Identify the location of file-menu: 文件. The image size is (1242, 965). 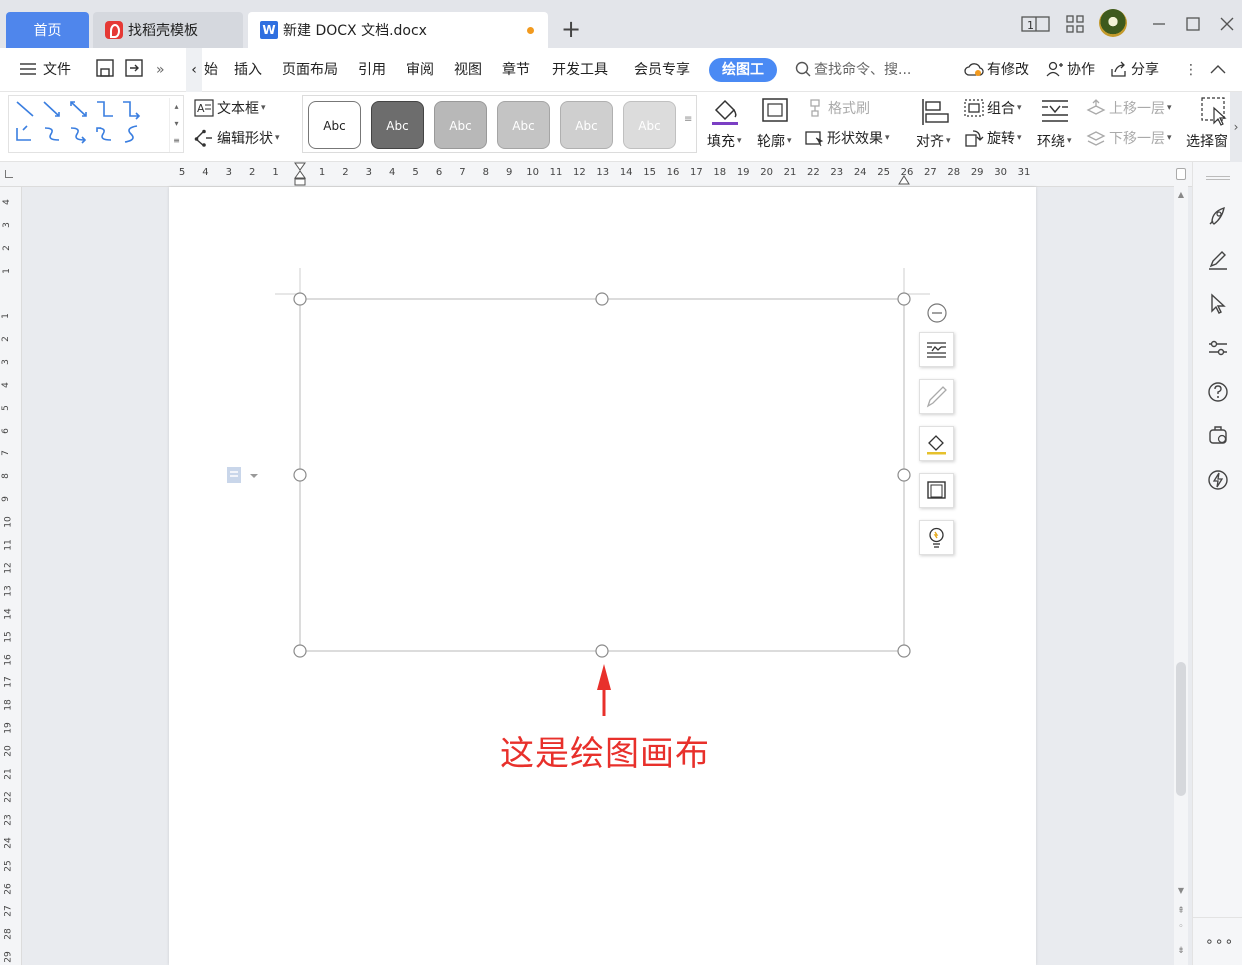
(45, 70).